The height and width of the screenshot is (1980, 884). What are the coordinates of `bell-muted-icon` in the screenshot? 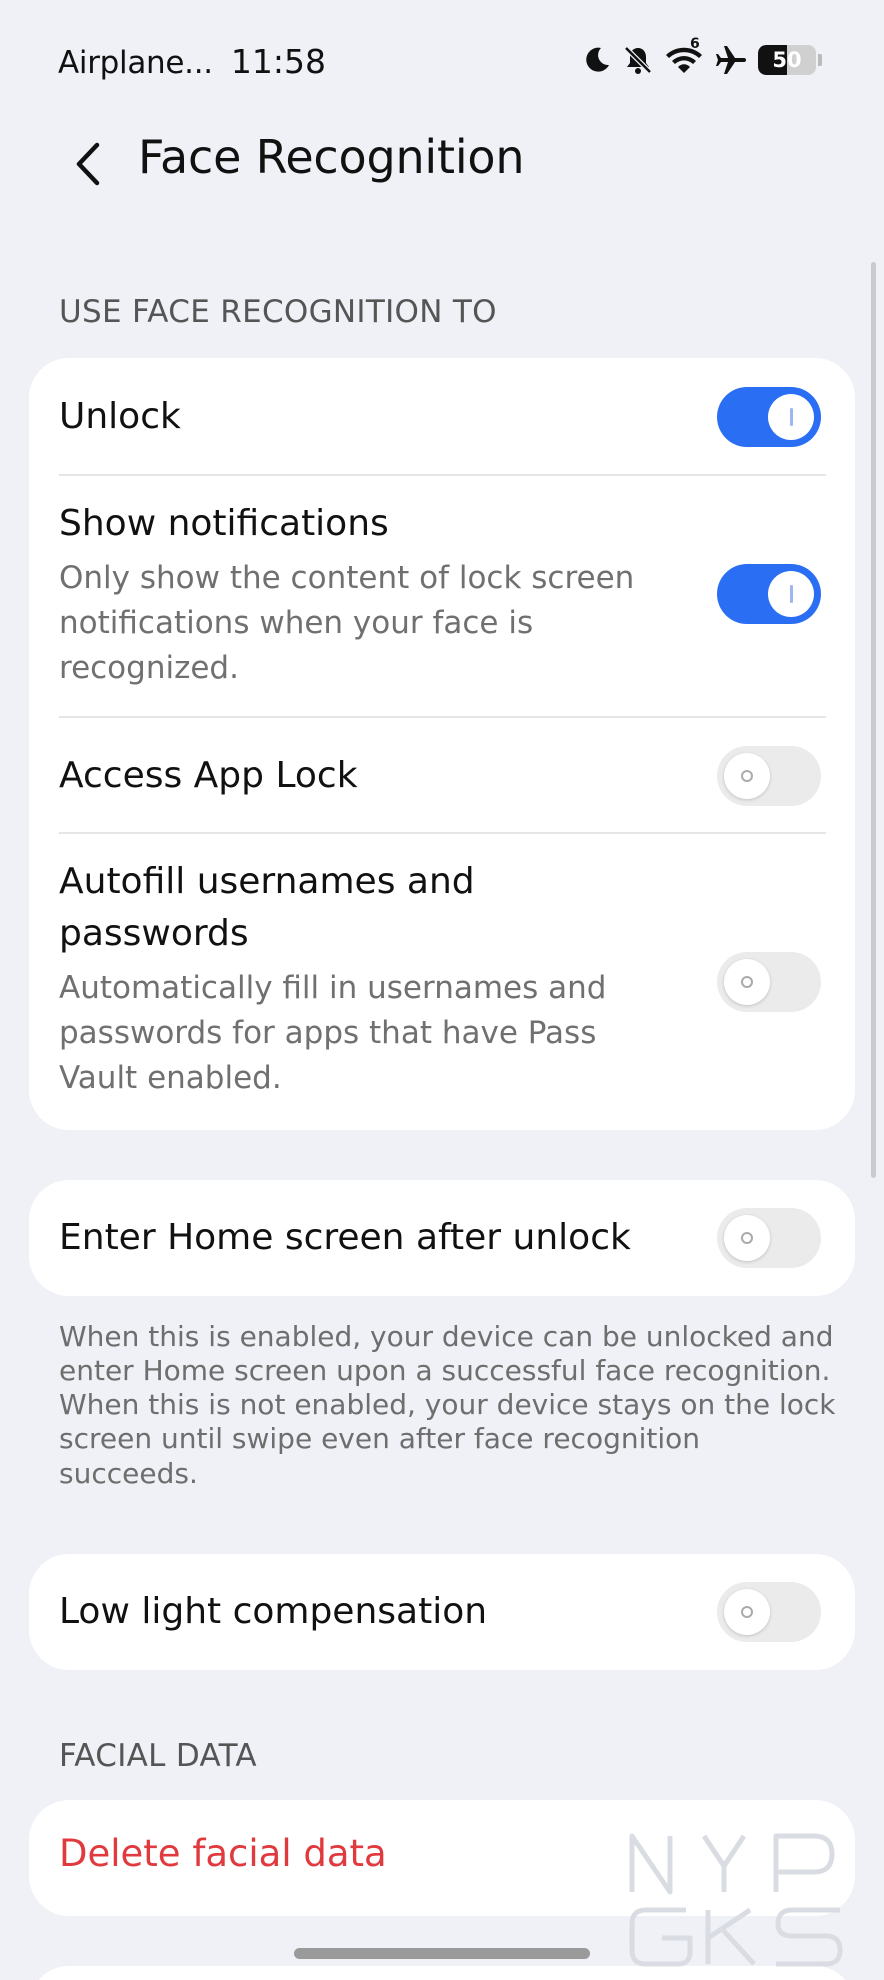 It's located at (638, 60).